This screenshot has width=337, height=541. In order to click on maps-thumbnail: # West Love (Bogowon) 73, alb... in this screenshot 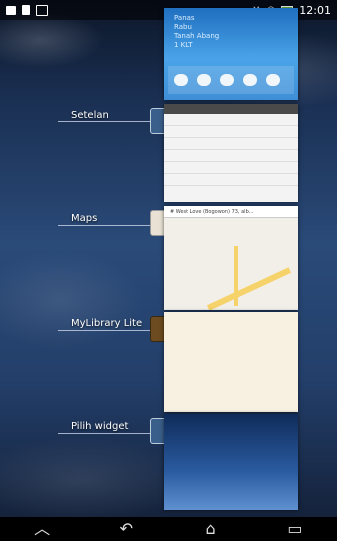, I will do `click(231, 258)`.